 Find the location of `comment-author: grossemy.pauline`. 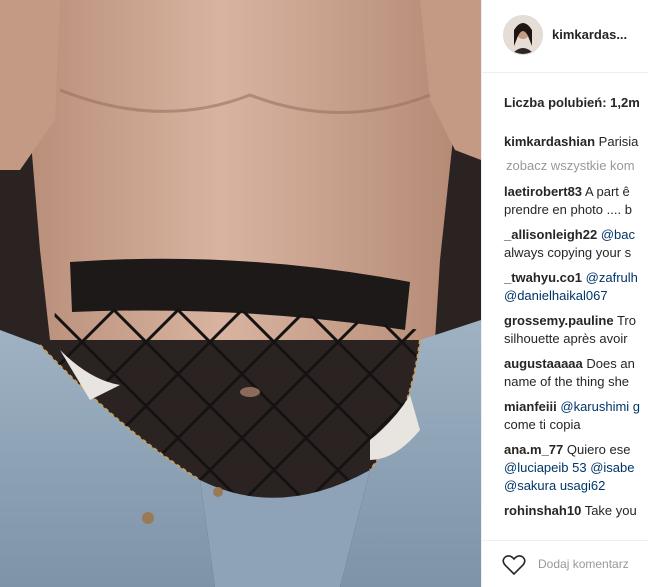

comment-author: grossemy.pauline is located at coordinates (559, 320).